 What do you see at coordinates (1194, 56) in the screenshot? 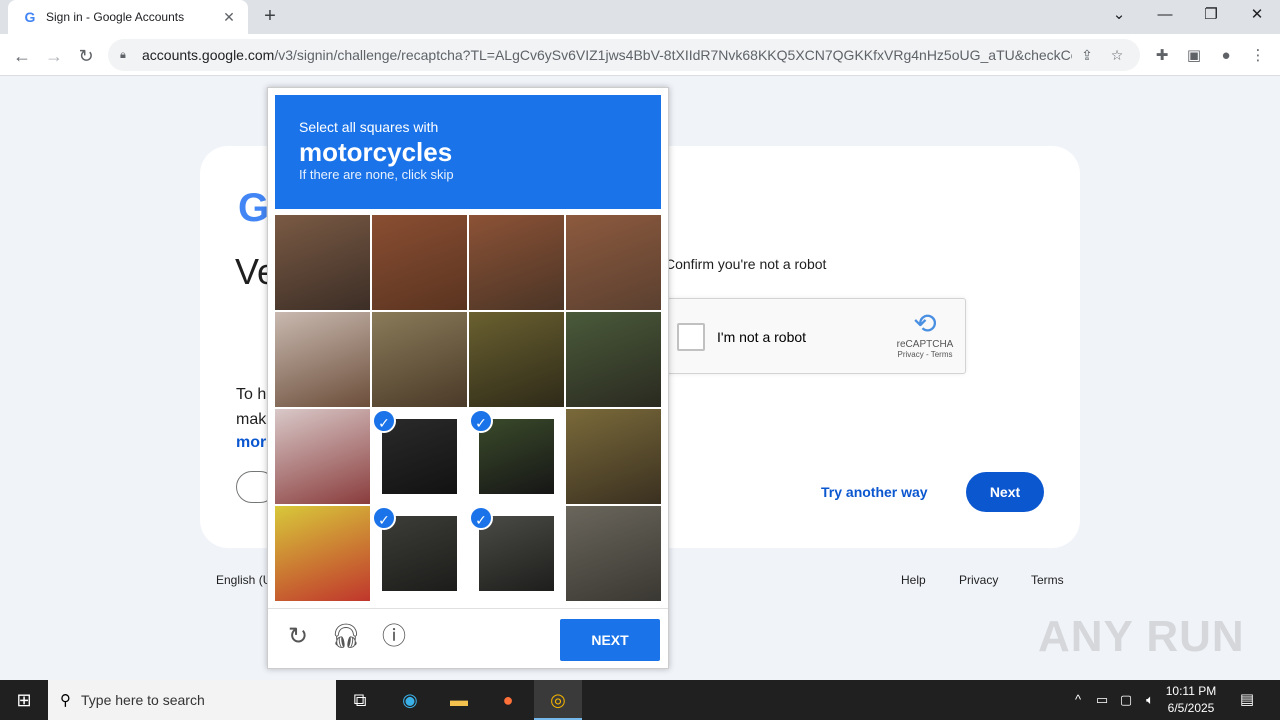
I see `sidepanel-icon: ▣` at bounding box center [1194, 56].